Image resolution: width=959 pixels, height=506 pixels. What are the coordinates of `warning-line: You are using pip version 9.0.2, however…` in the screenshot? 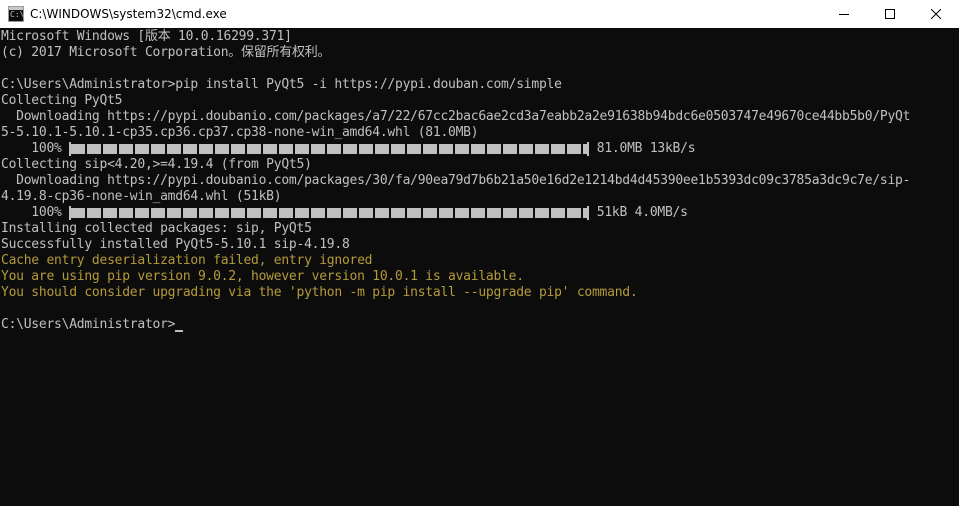 It's located at (262, 276).